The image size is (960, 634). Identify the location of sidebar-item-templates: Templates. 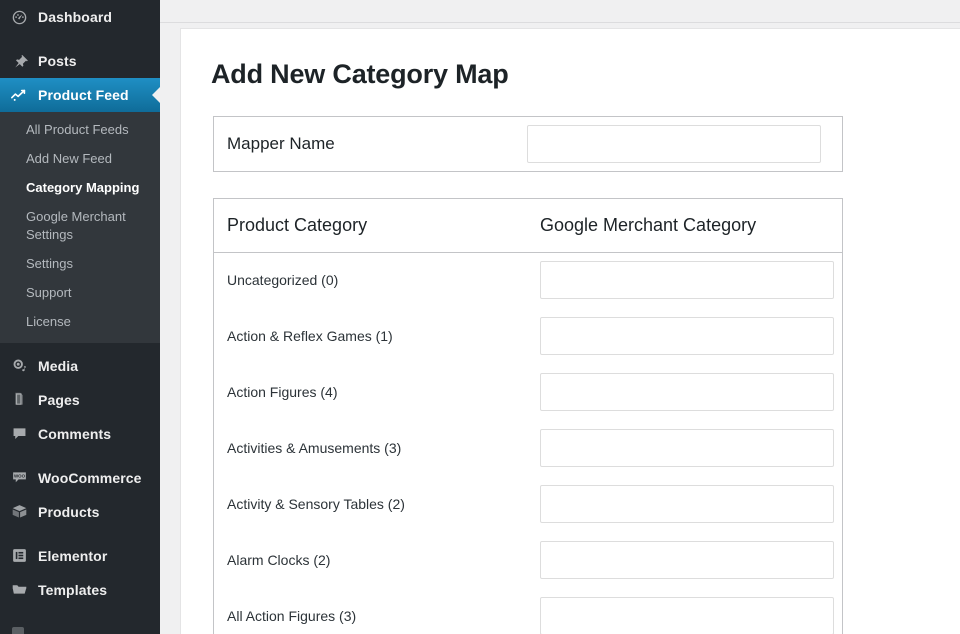
(80, 590).